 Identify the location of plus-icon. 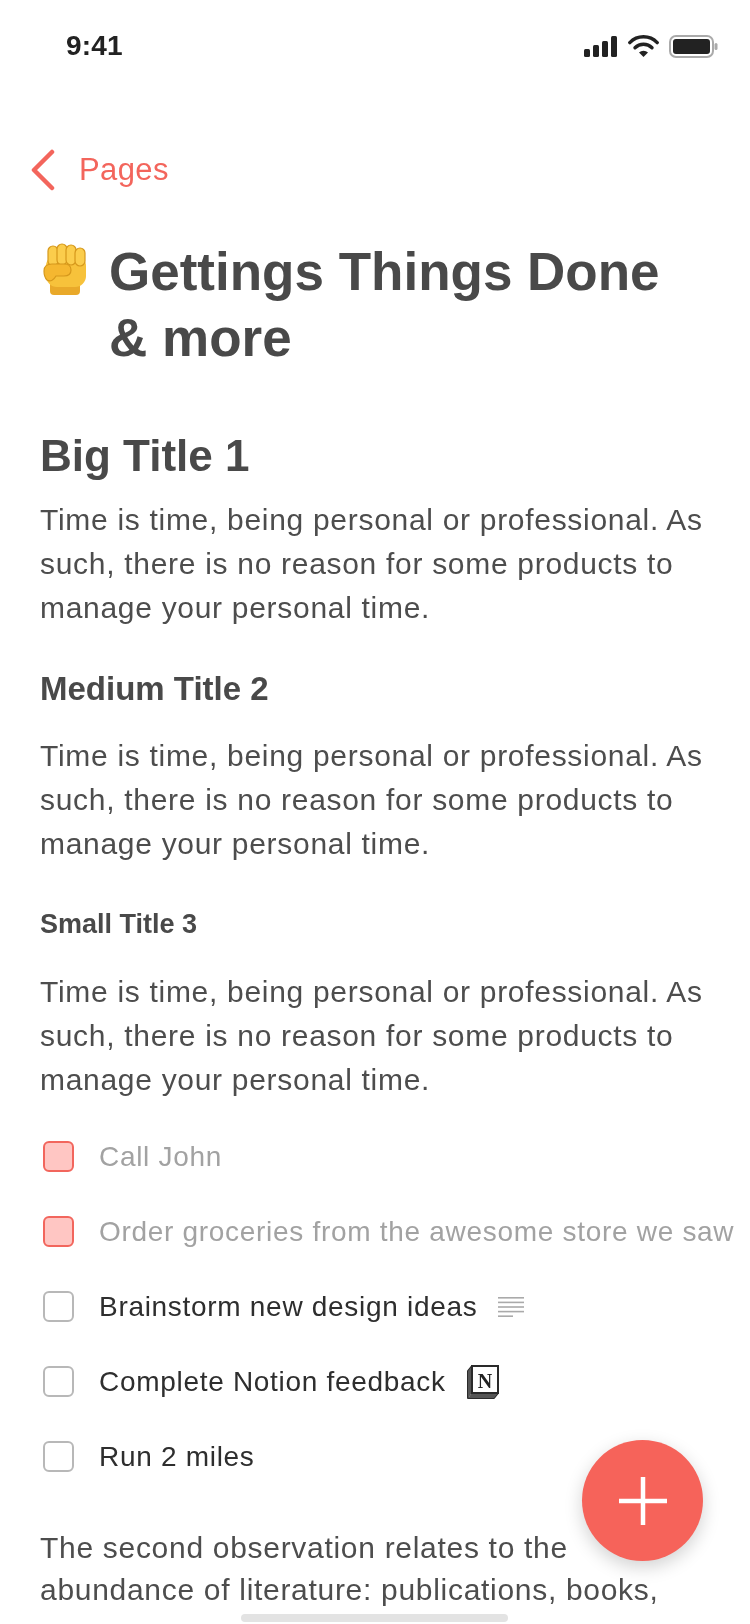
(642, 1500).